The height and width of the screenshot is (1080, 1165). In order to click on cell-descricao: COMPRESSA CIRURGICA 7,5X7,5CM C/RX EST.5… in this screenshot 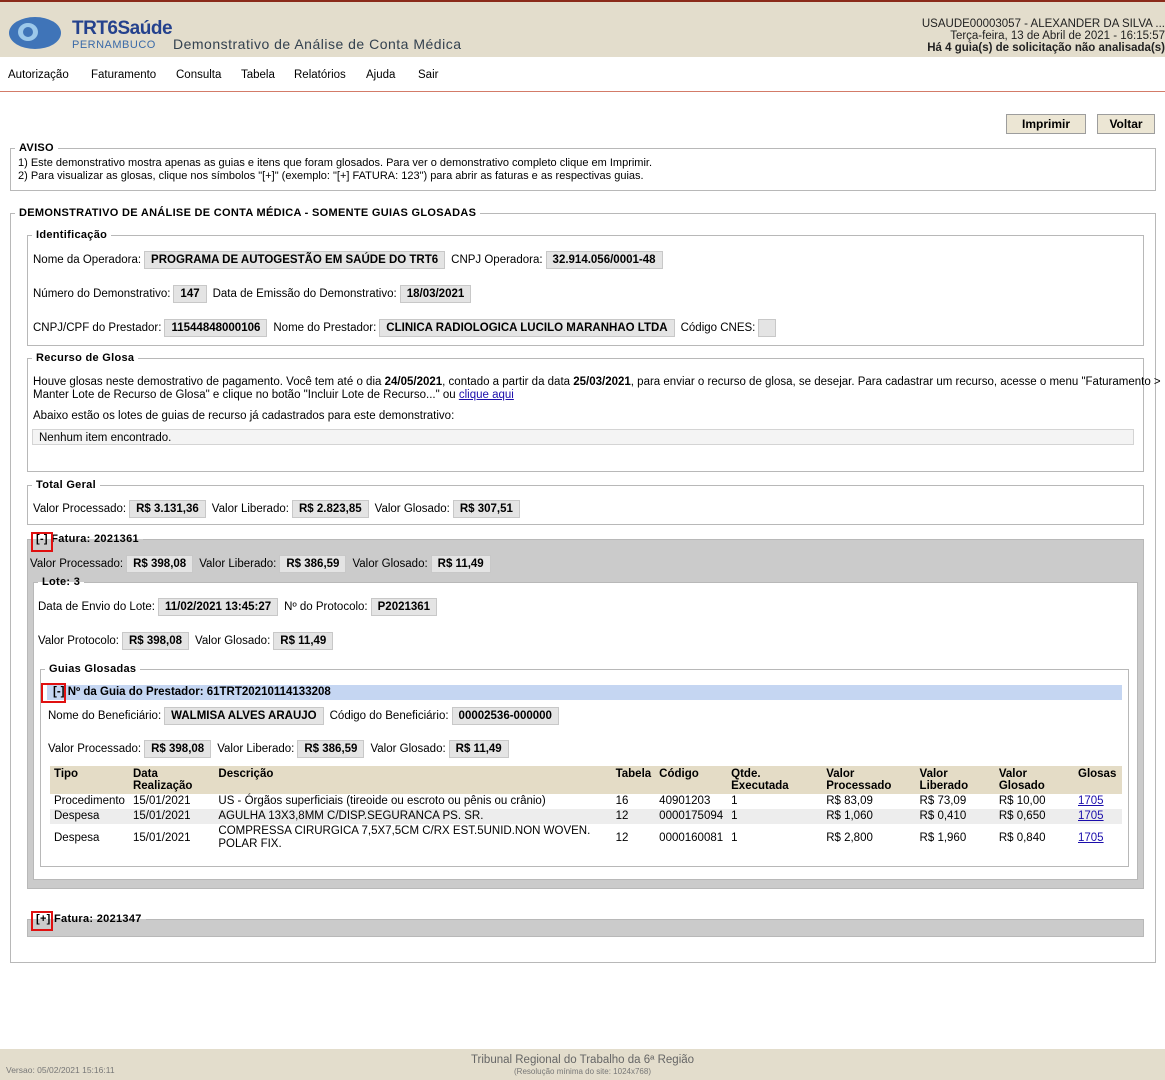, I will do `click(404, 837)`.